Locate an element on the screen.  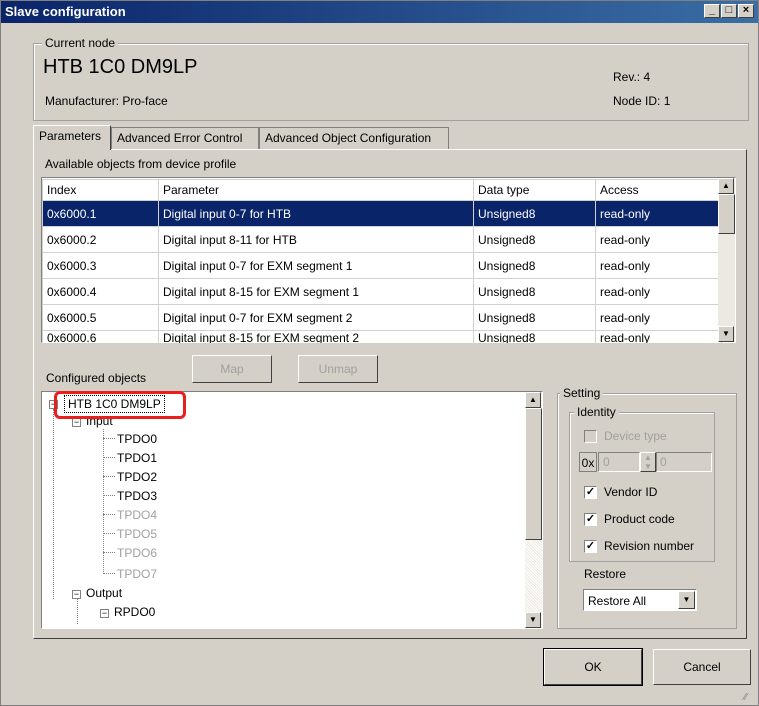
tree-tpdo-node: TPDO1 is located at coordinates (137, 458).